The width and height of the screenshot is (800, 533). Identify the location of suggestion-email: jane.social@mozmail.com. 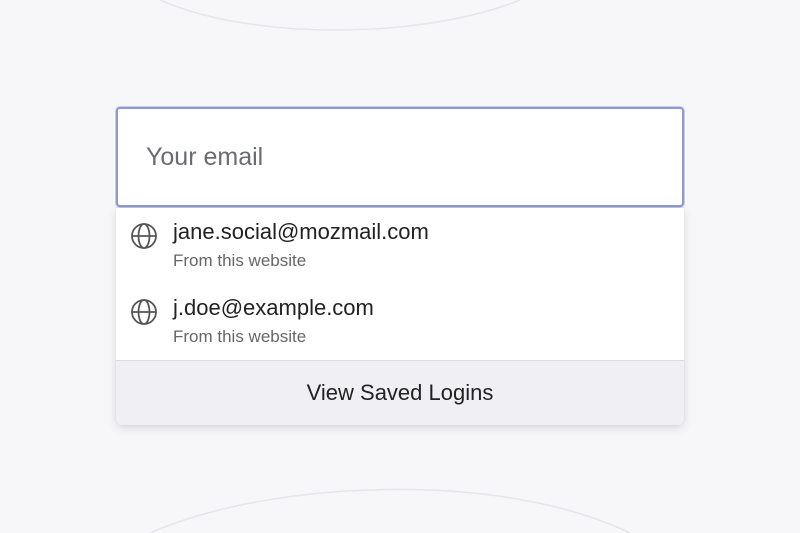
(301, 231).